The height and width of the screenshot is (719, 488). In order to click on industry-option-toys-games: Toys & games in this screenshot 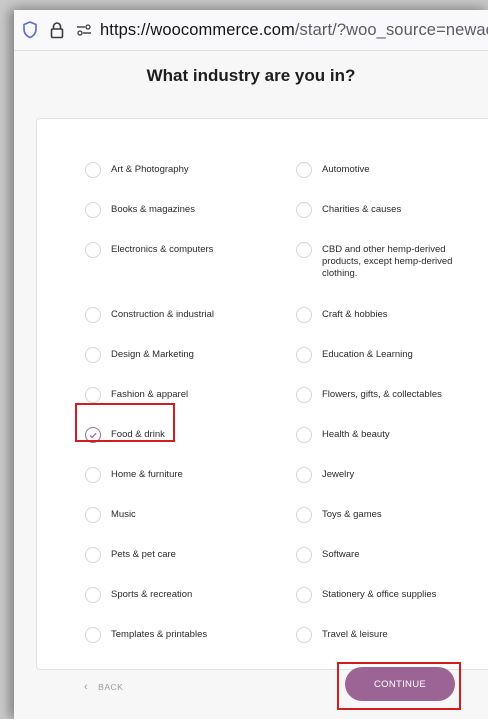, I will do `click(376, 515)`.